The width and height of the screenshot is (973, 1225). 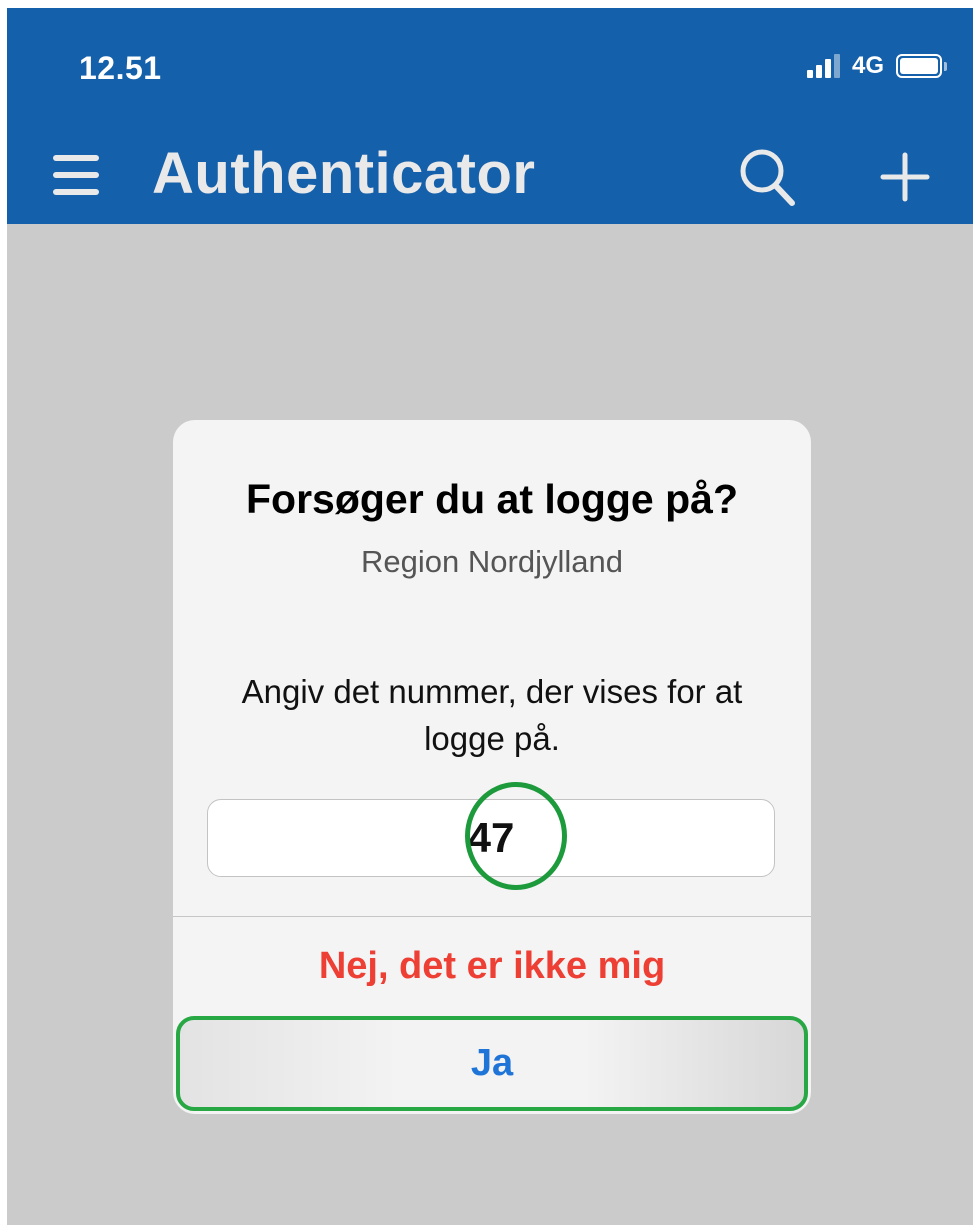 I want to click on app-title: Authenticator, so click(x=344, y=173).